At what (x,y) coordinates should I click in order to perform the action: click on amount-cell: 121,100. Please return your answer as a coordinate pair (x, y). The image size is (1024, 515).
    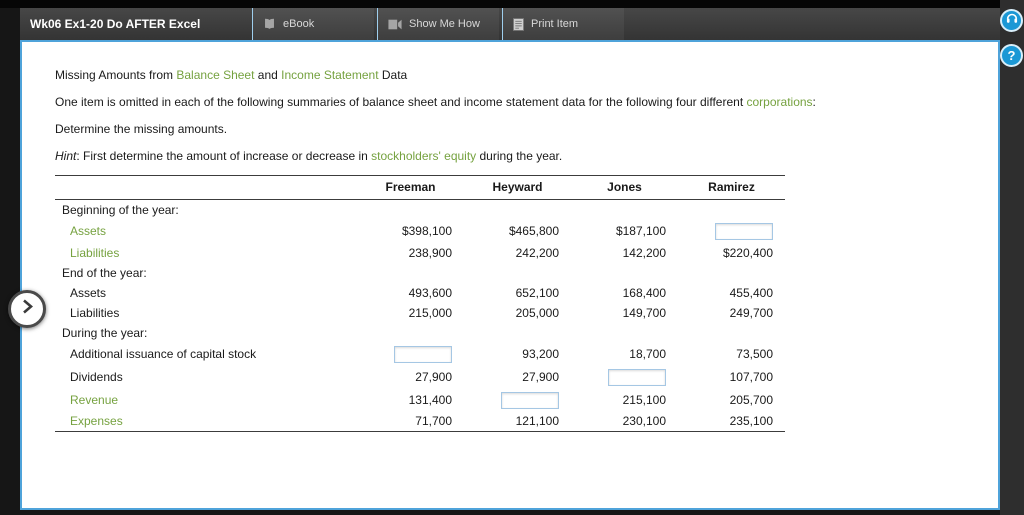
    Looking at the image, I should click on (537, 421).